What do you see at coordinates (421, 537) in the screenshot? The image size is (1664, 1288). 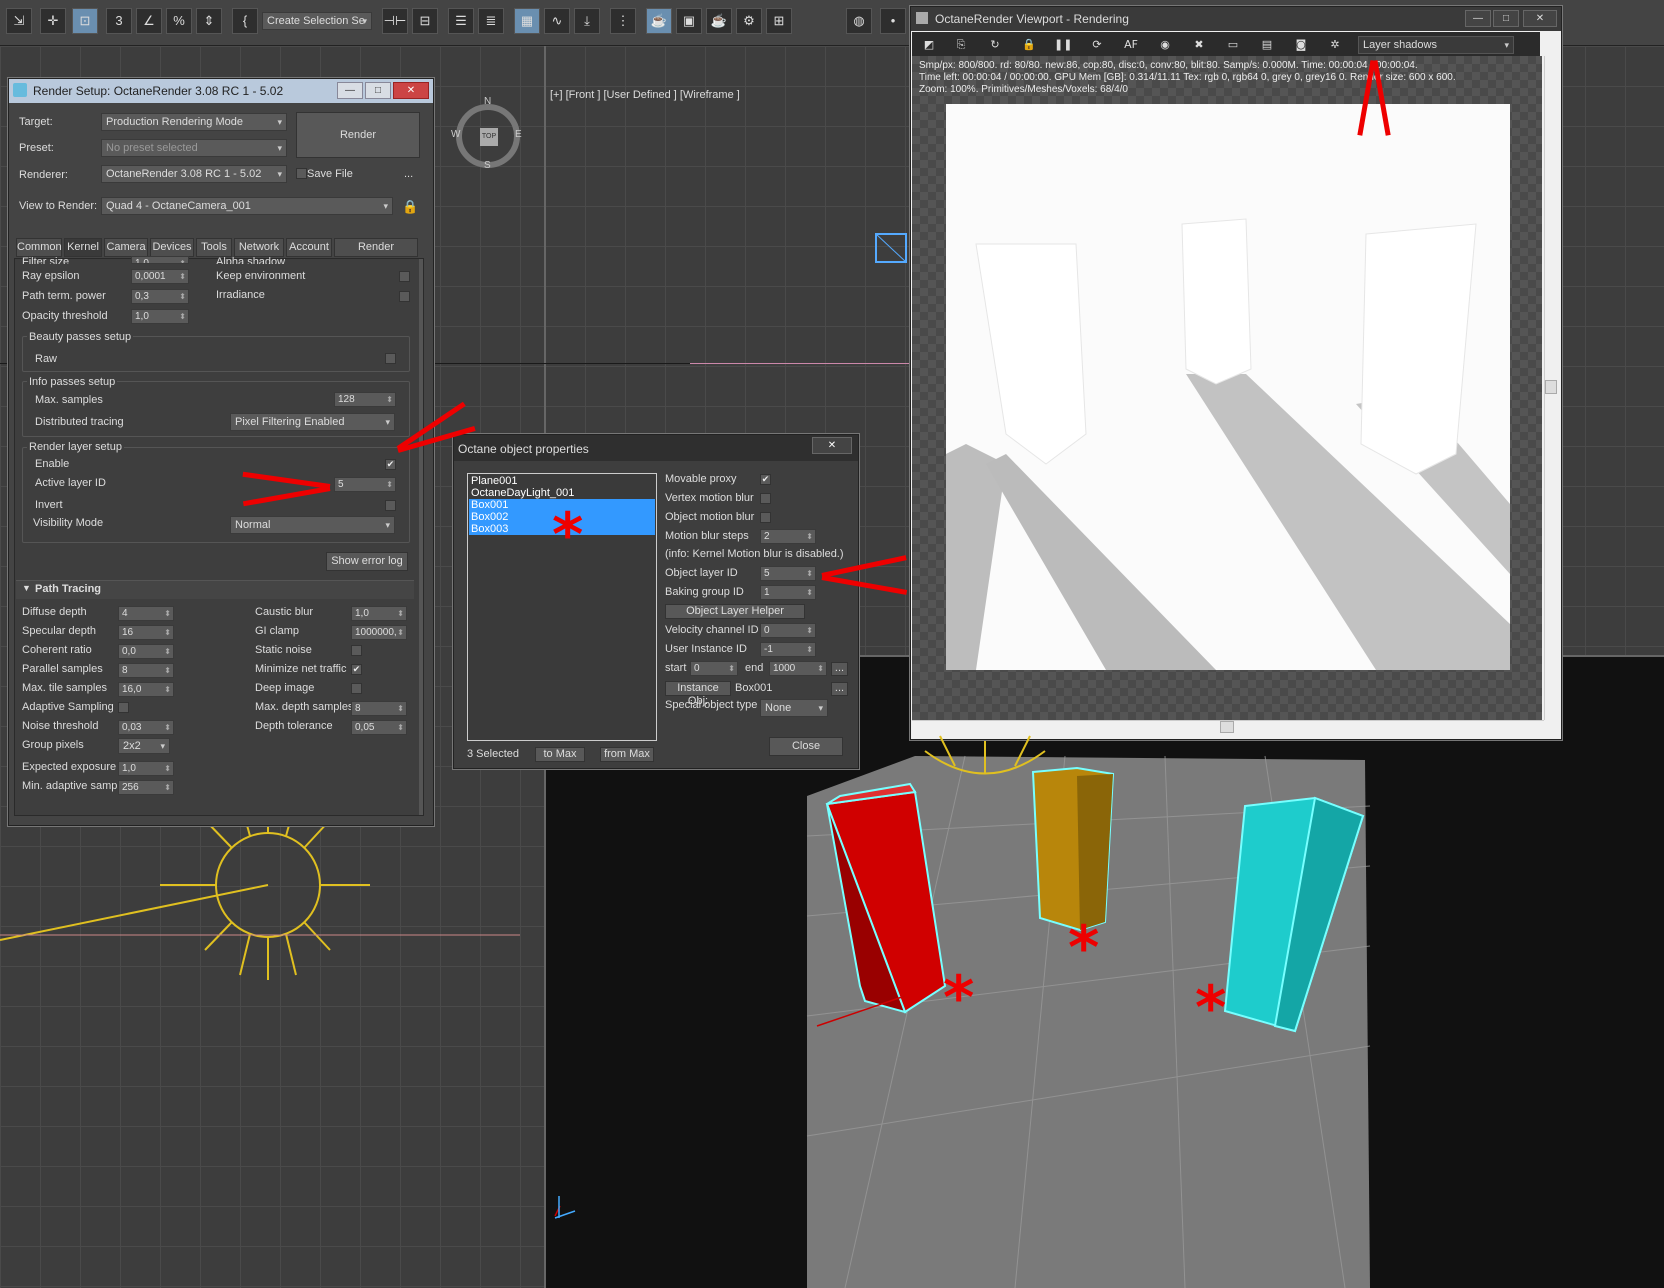 I see `panel-scrollbar` at bounding box center [421, 537].